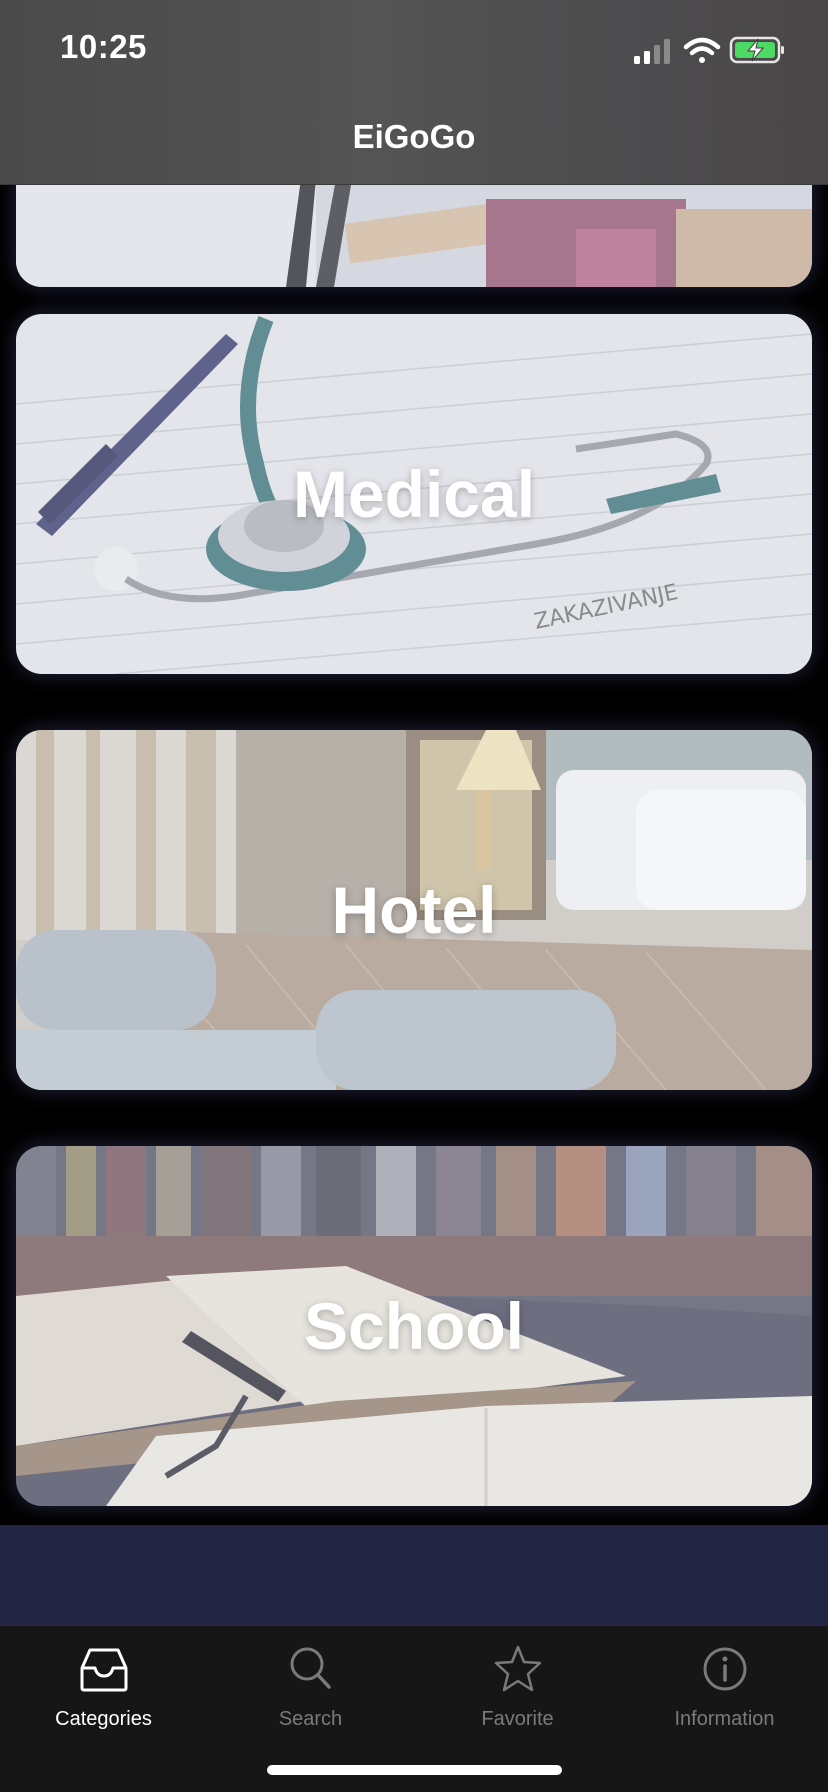  Describe the element at coordinates (756, 50) in the screenshot. I see `battery-charging-icon` at that location.